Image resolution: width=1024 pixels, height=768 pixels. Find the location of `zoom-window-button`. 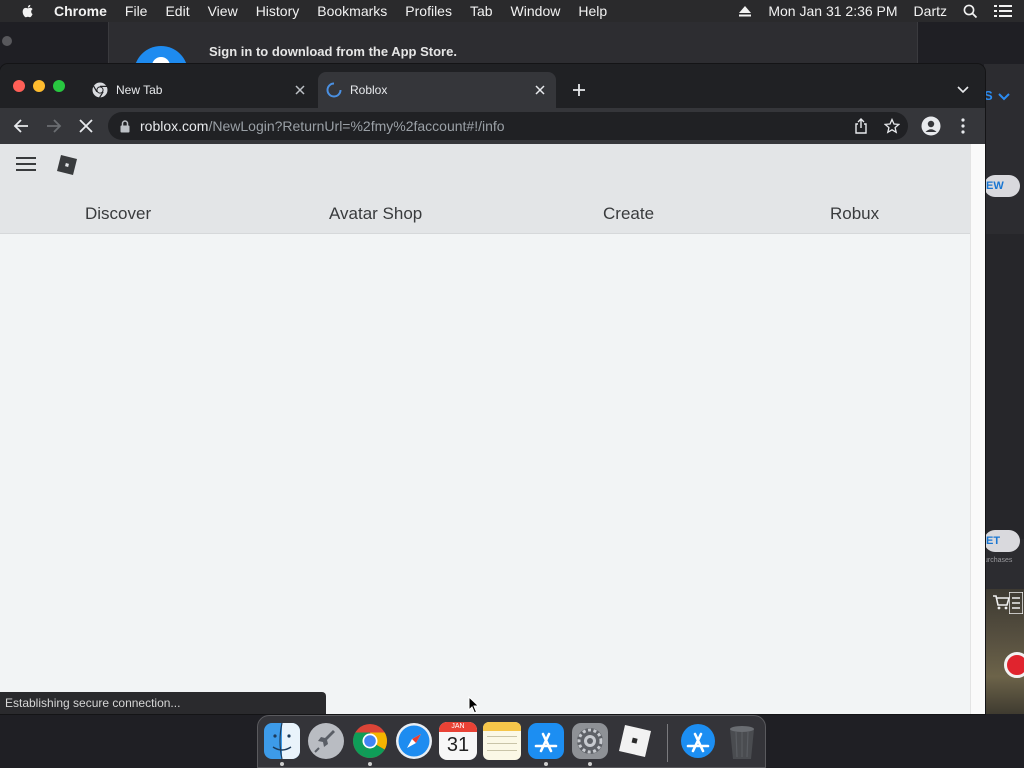

zoom-window-button is located at coordinates (59, 86).